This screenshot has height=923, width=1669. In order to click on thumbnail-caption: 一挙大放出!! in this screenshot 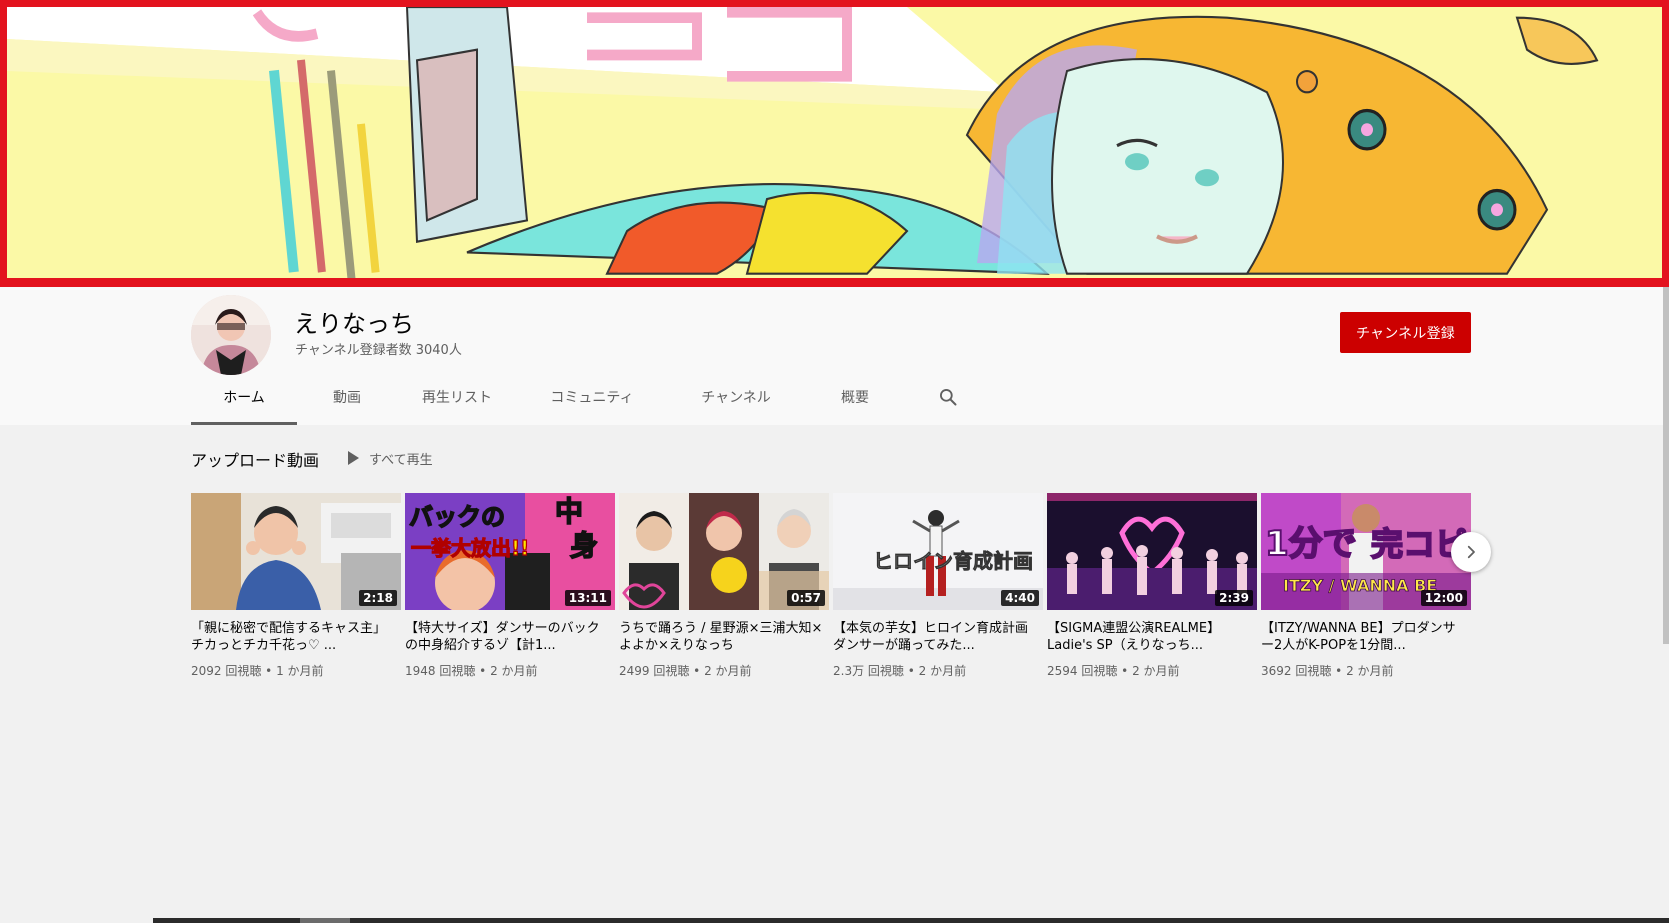, I will do `click(470, 548)`.